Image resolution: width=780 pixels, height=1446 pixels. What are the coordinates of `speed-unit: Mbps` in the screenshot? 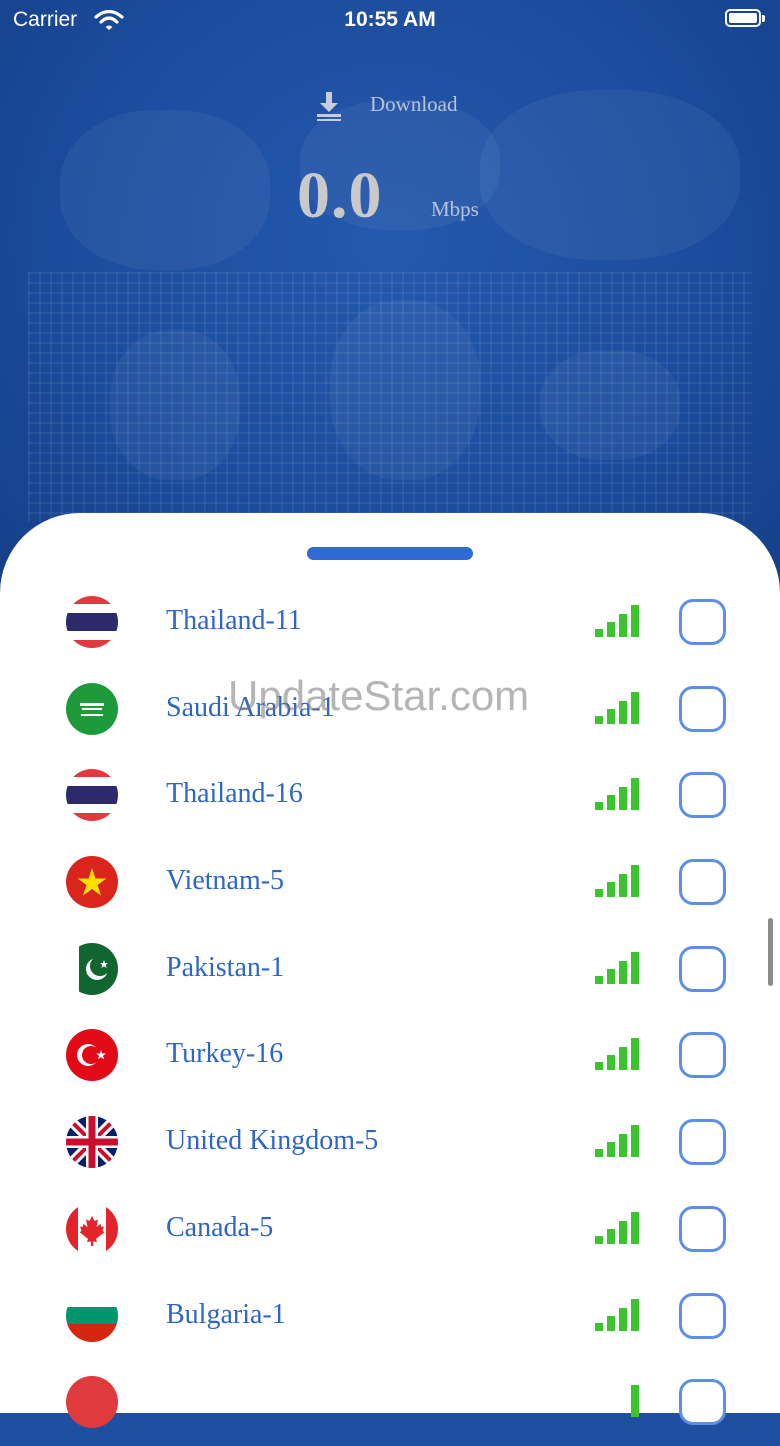 It's located at (455, 209).